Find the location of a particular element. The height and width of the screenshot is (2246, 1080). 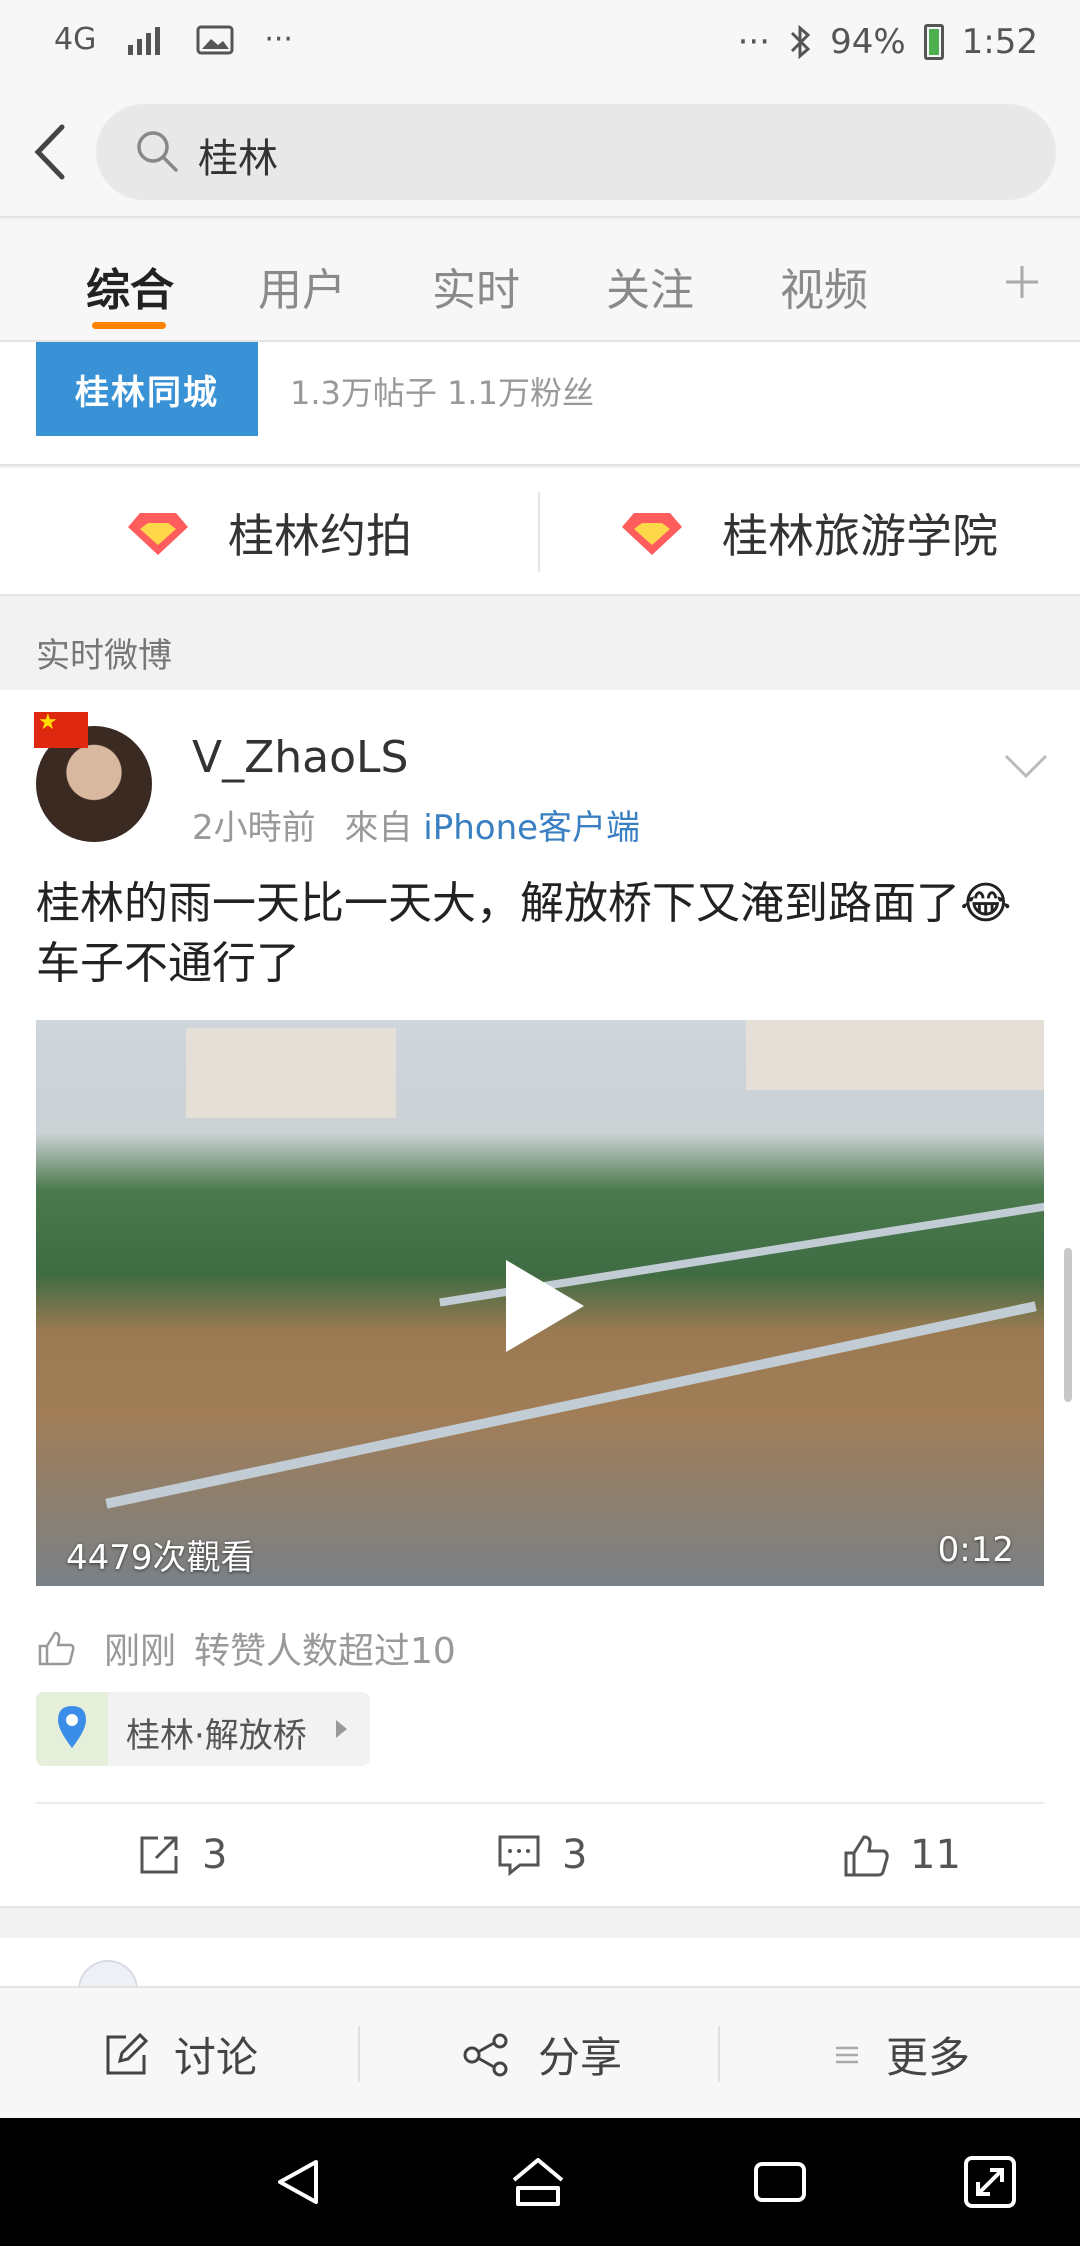

tab-following: 关注 is located at coordinates (650, 286).